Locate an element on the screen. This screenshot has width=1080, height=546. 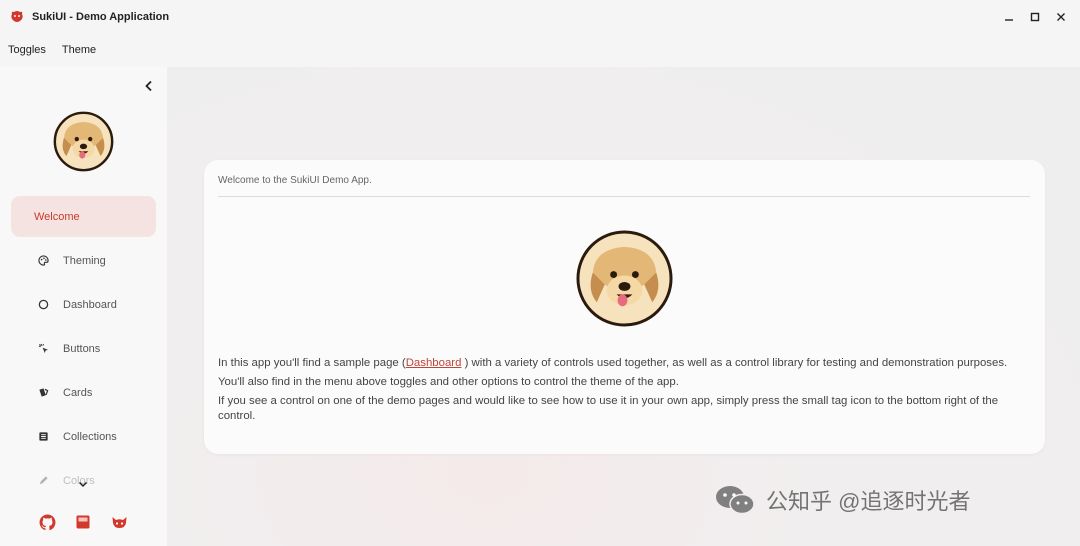
sidebar-footer is located at coordinates (83, 522).